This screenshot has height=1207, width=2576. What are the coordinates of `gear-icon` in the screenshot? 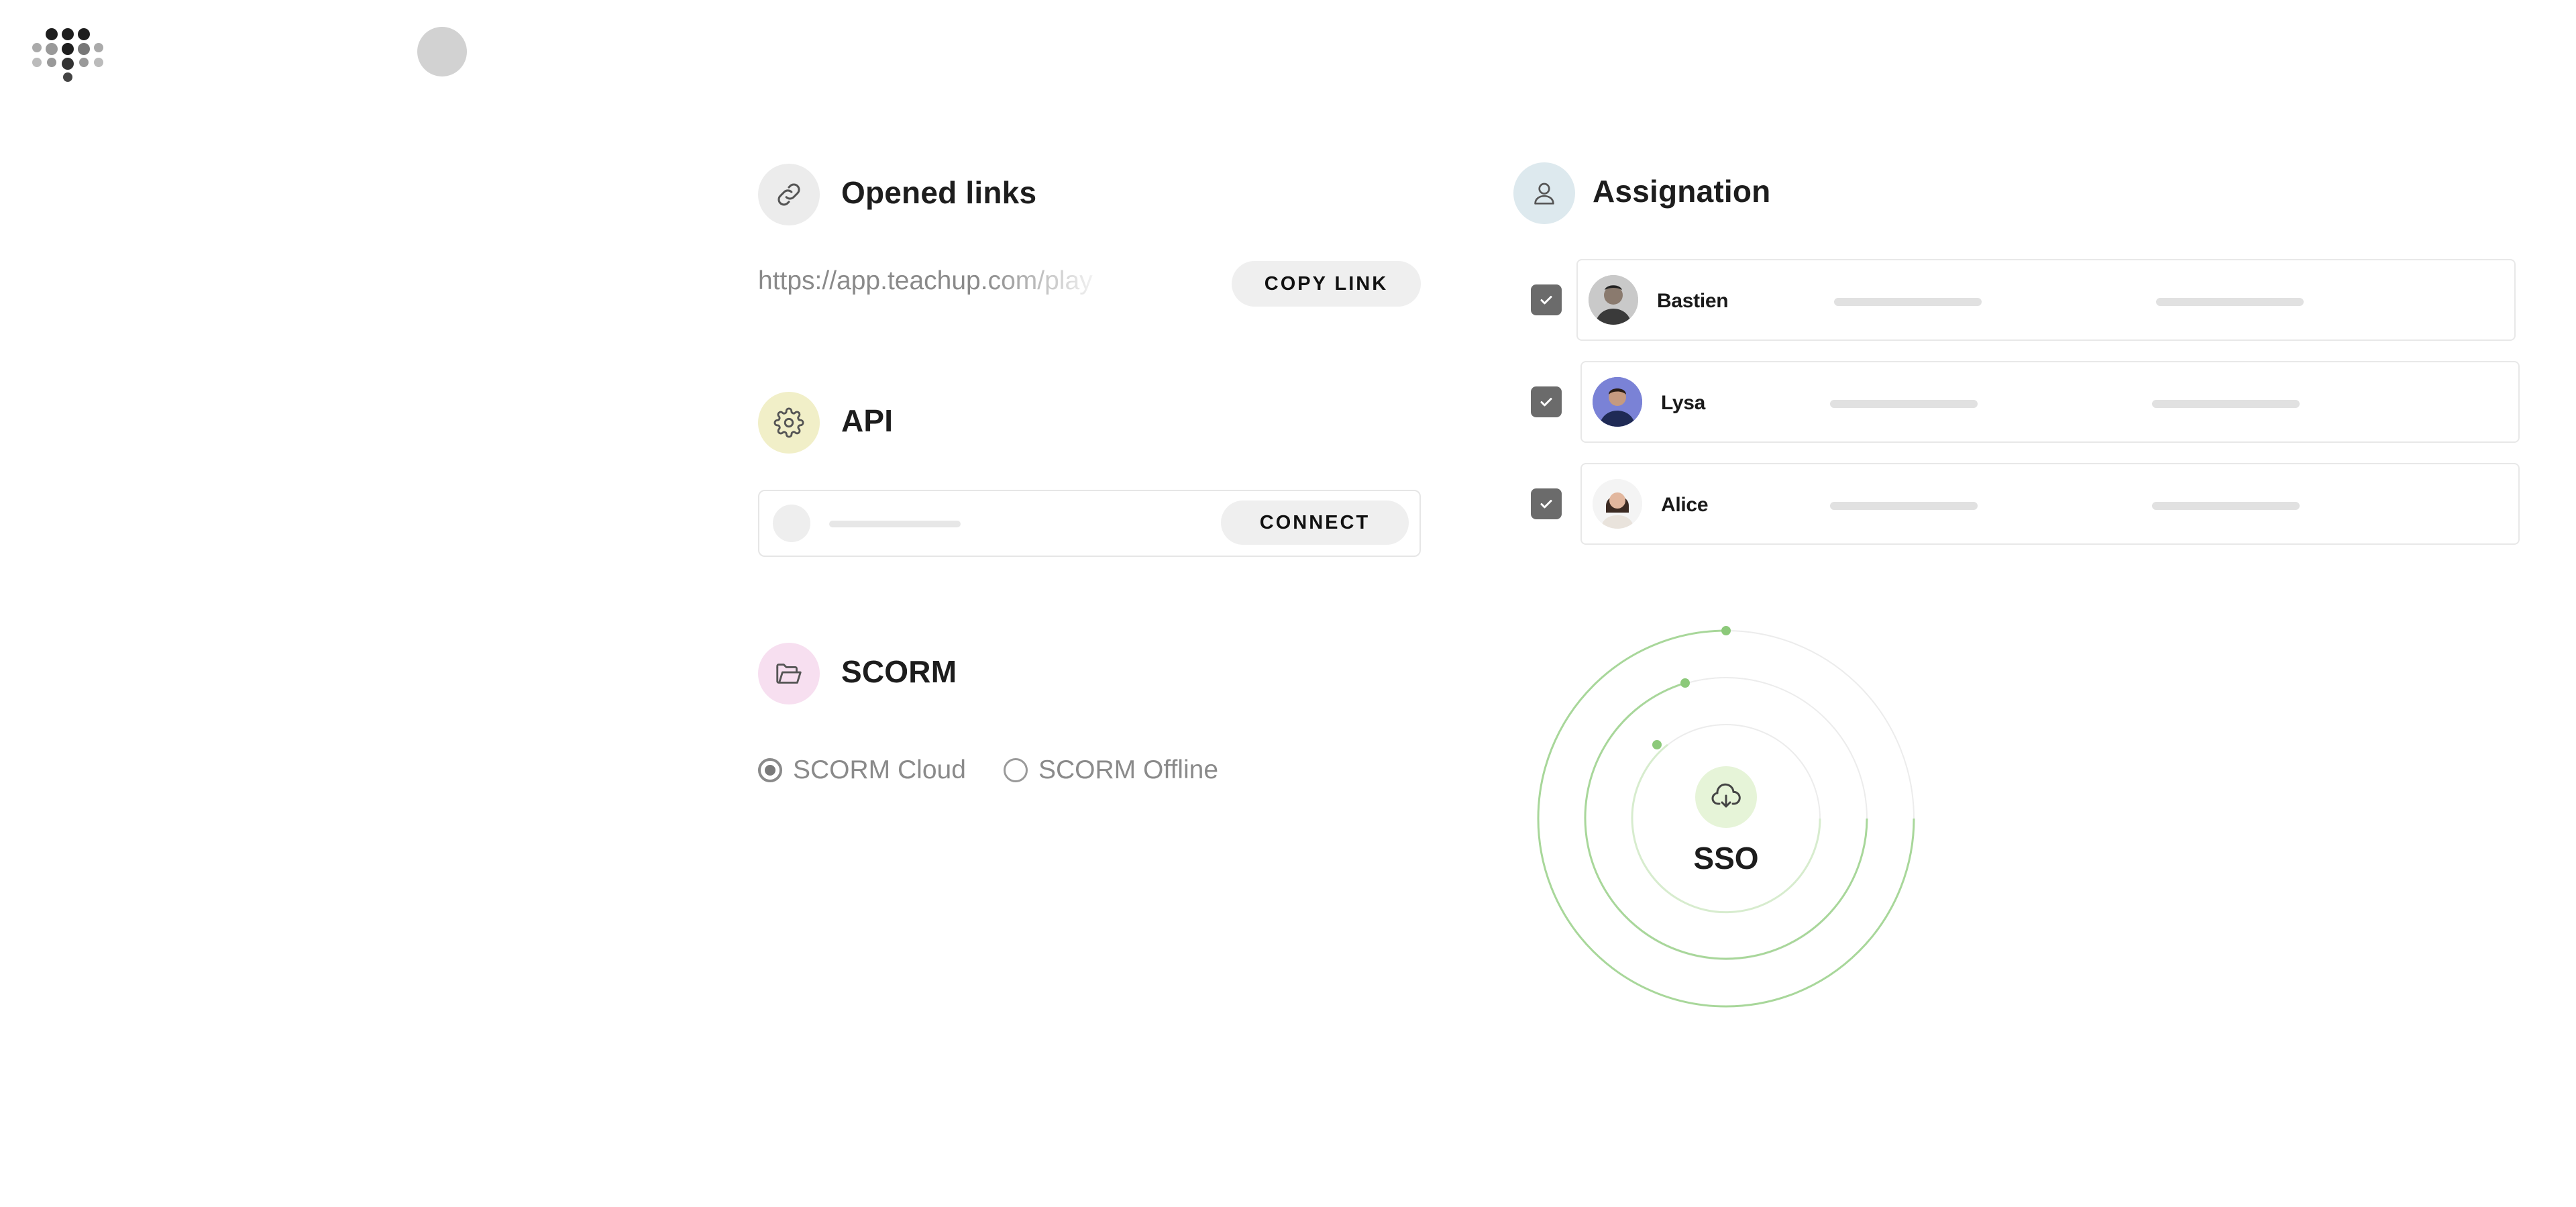 It's located at (789, 423).